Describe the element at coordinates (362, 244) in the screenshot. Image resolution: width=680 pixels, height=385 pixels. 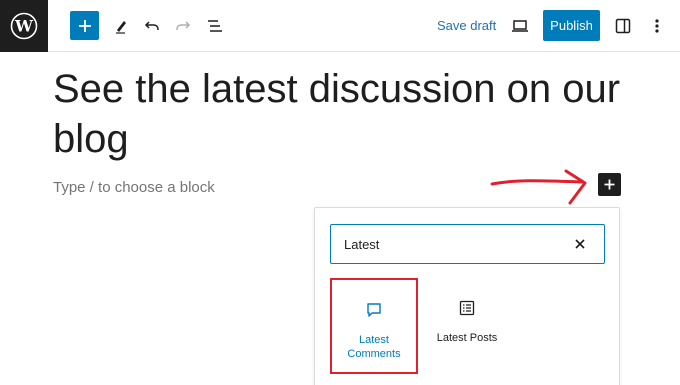
I see `search-input-value: Latest` at that location.